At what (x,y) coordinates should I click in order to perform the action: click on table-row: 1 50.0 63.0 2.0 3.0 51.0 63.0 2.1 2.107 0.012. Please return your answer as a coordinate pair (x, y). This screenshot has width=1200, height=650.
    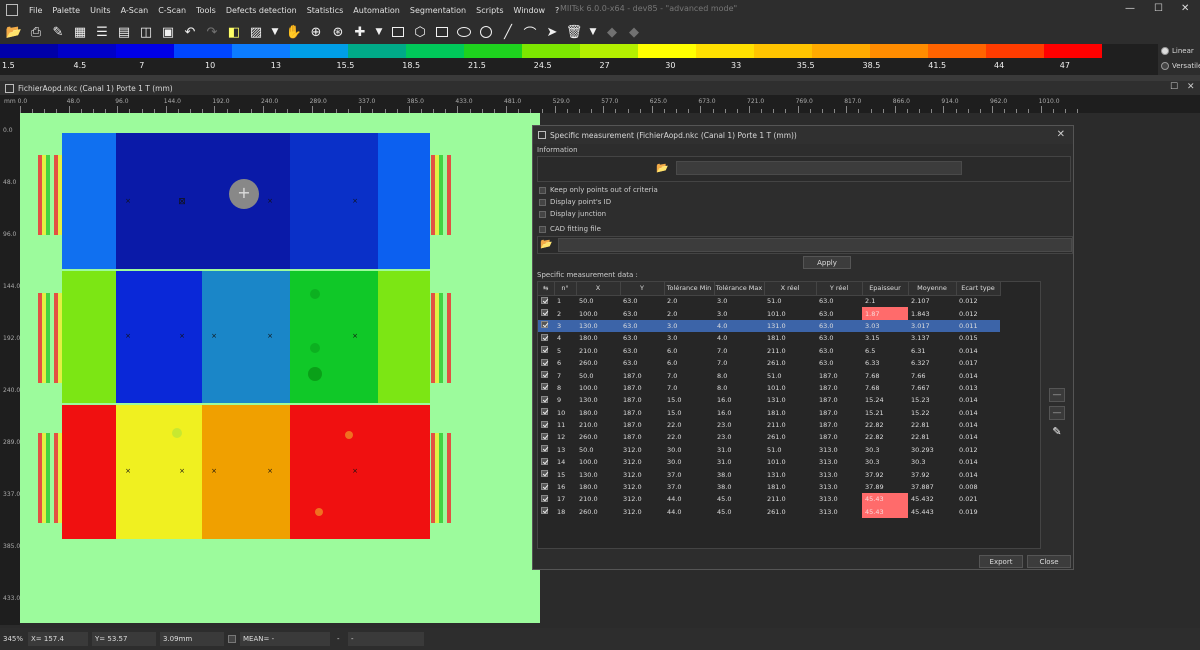
    Looking at the image, I should click on (769, 301).